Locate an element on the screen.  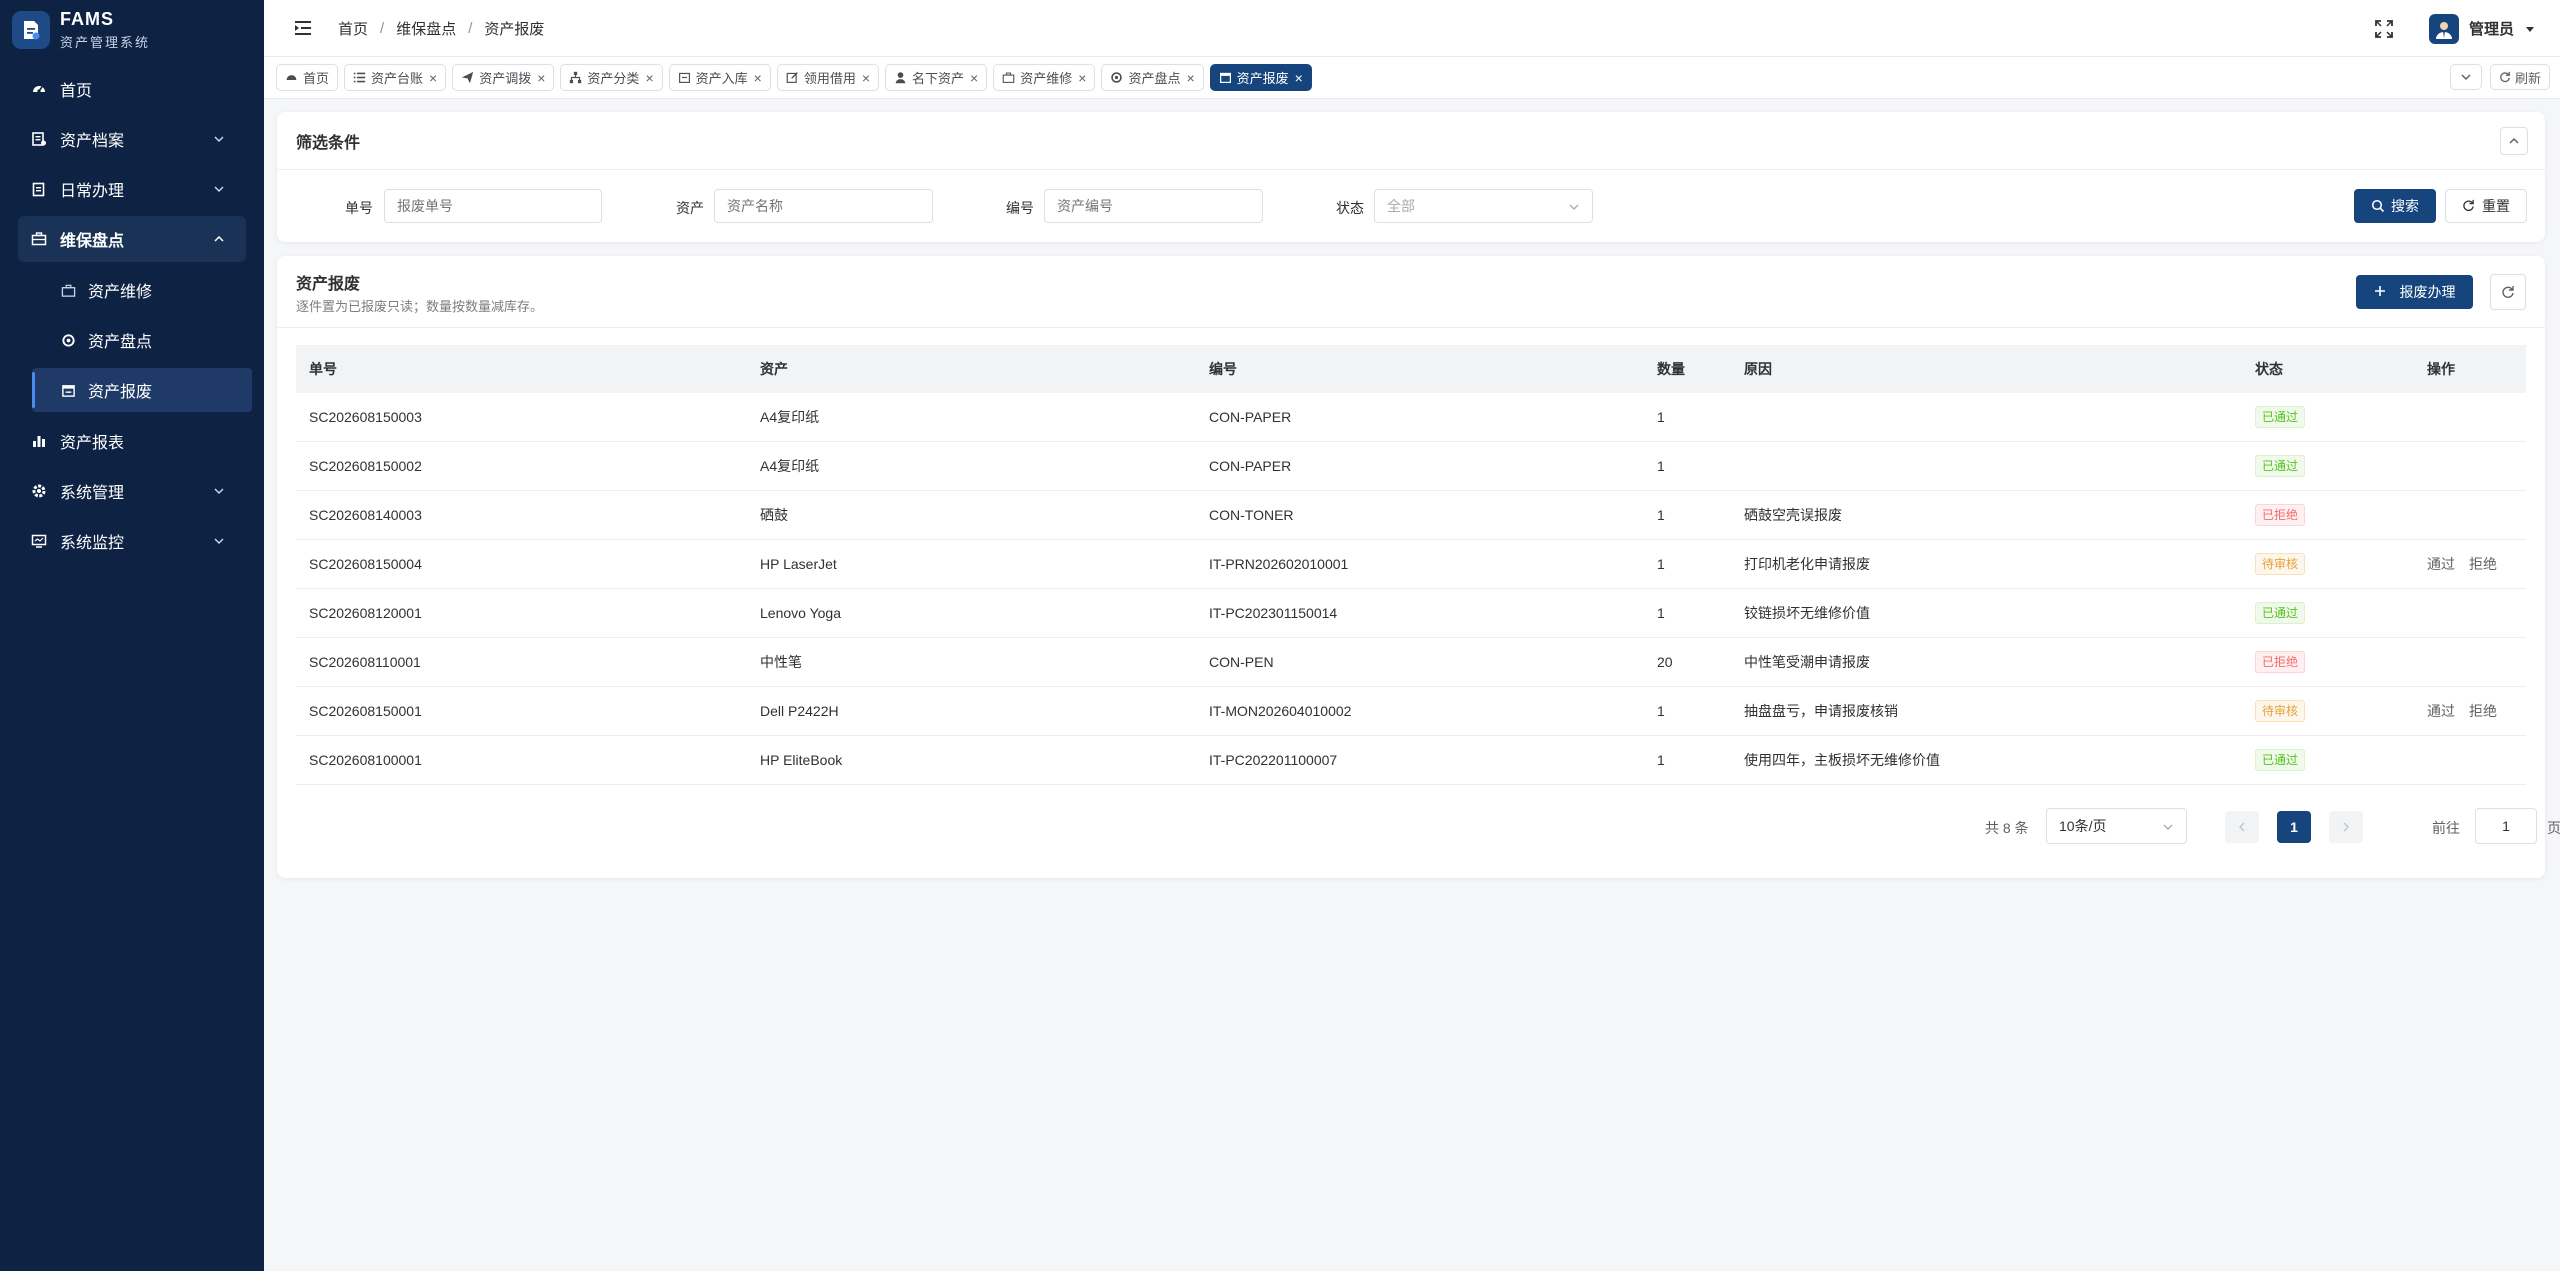
search-button-label: 搜索 is located at coordinates (2405, 206).